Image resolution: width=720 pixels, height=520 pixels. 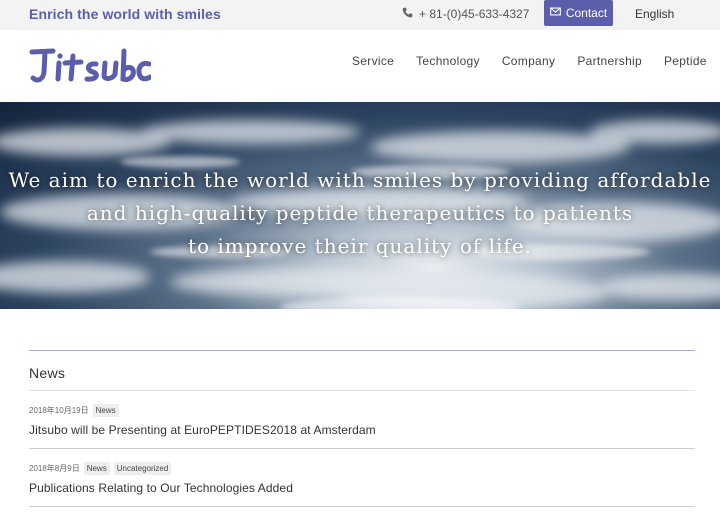 I want to click on news-heading: News, so click(x=362, y=371).